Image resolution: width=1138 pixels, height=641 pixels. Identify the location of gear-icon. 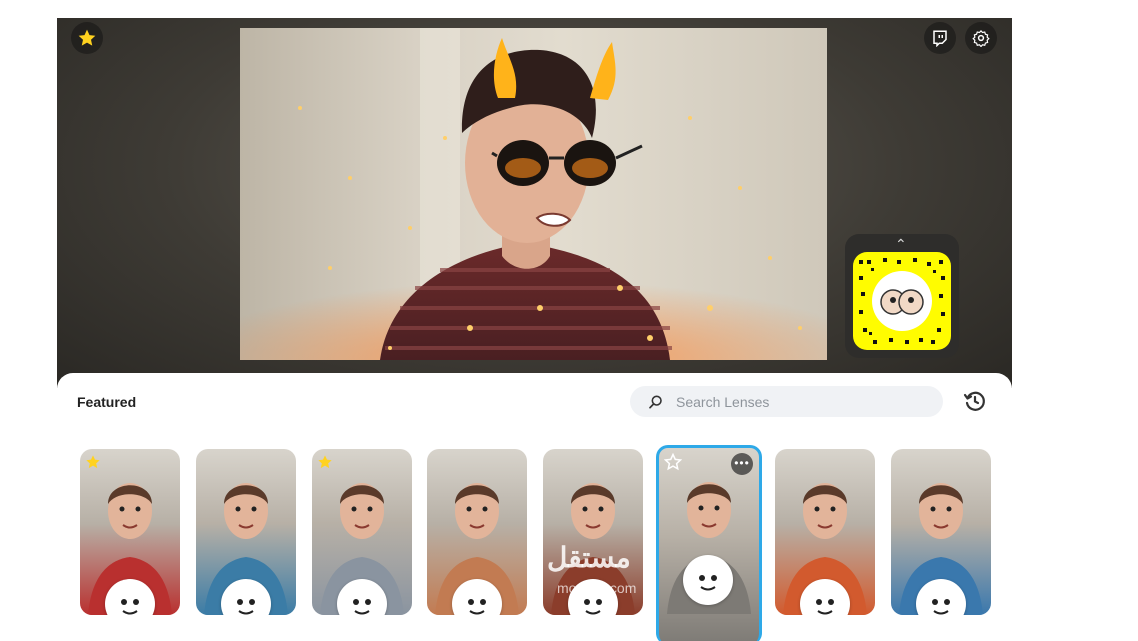
(981, 38).